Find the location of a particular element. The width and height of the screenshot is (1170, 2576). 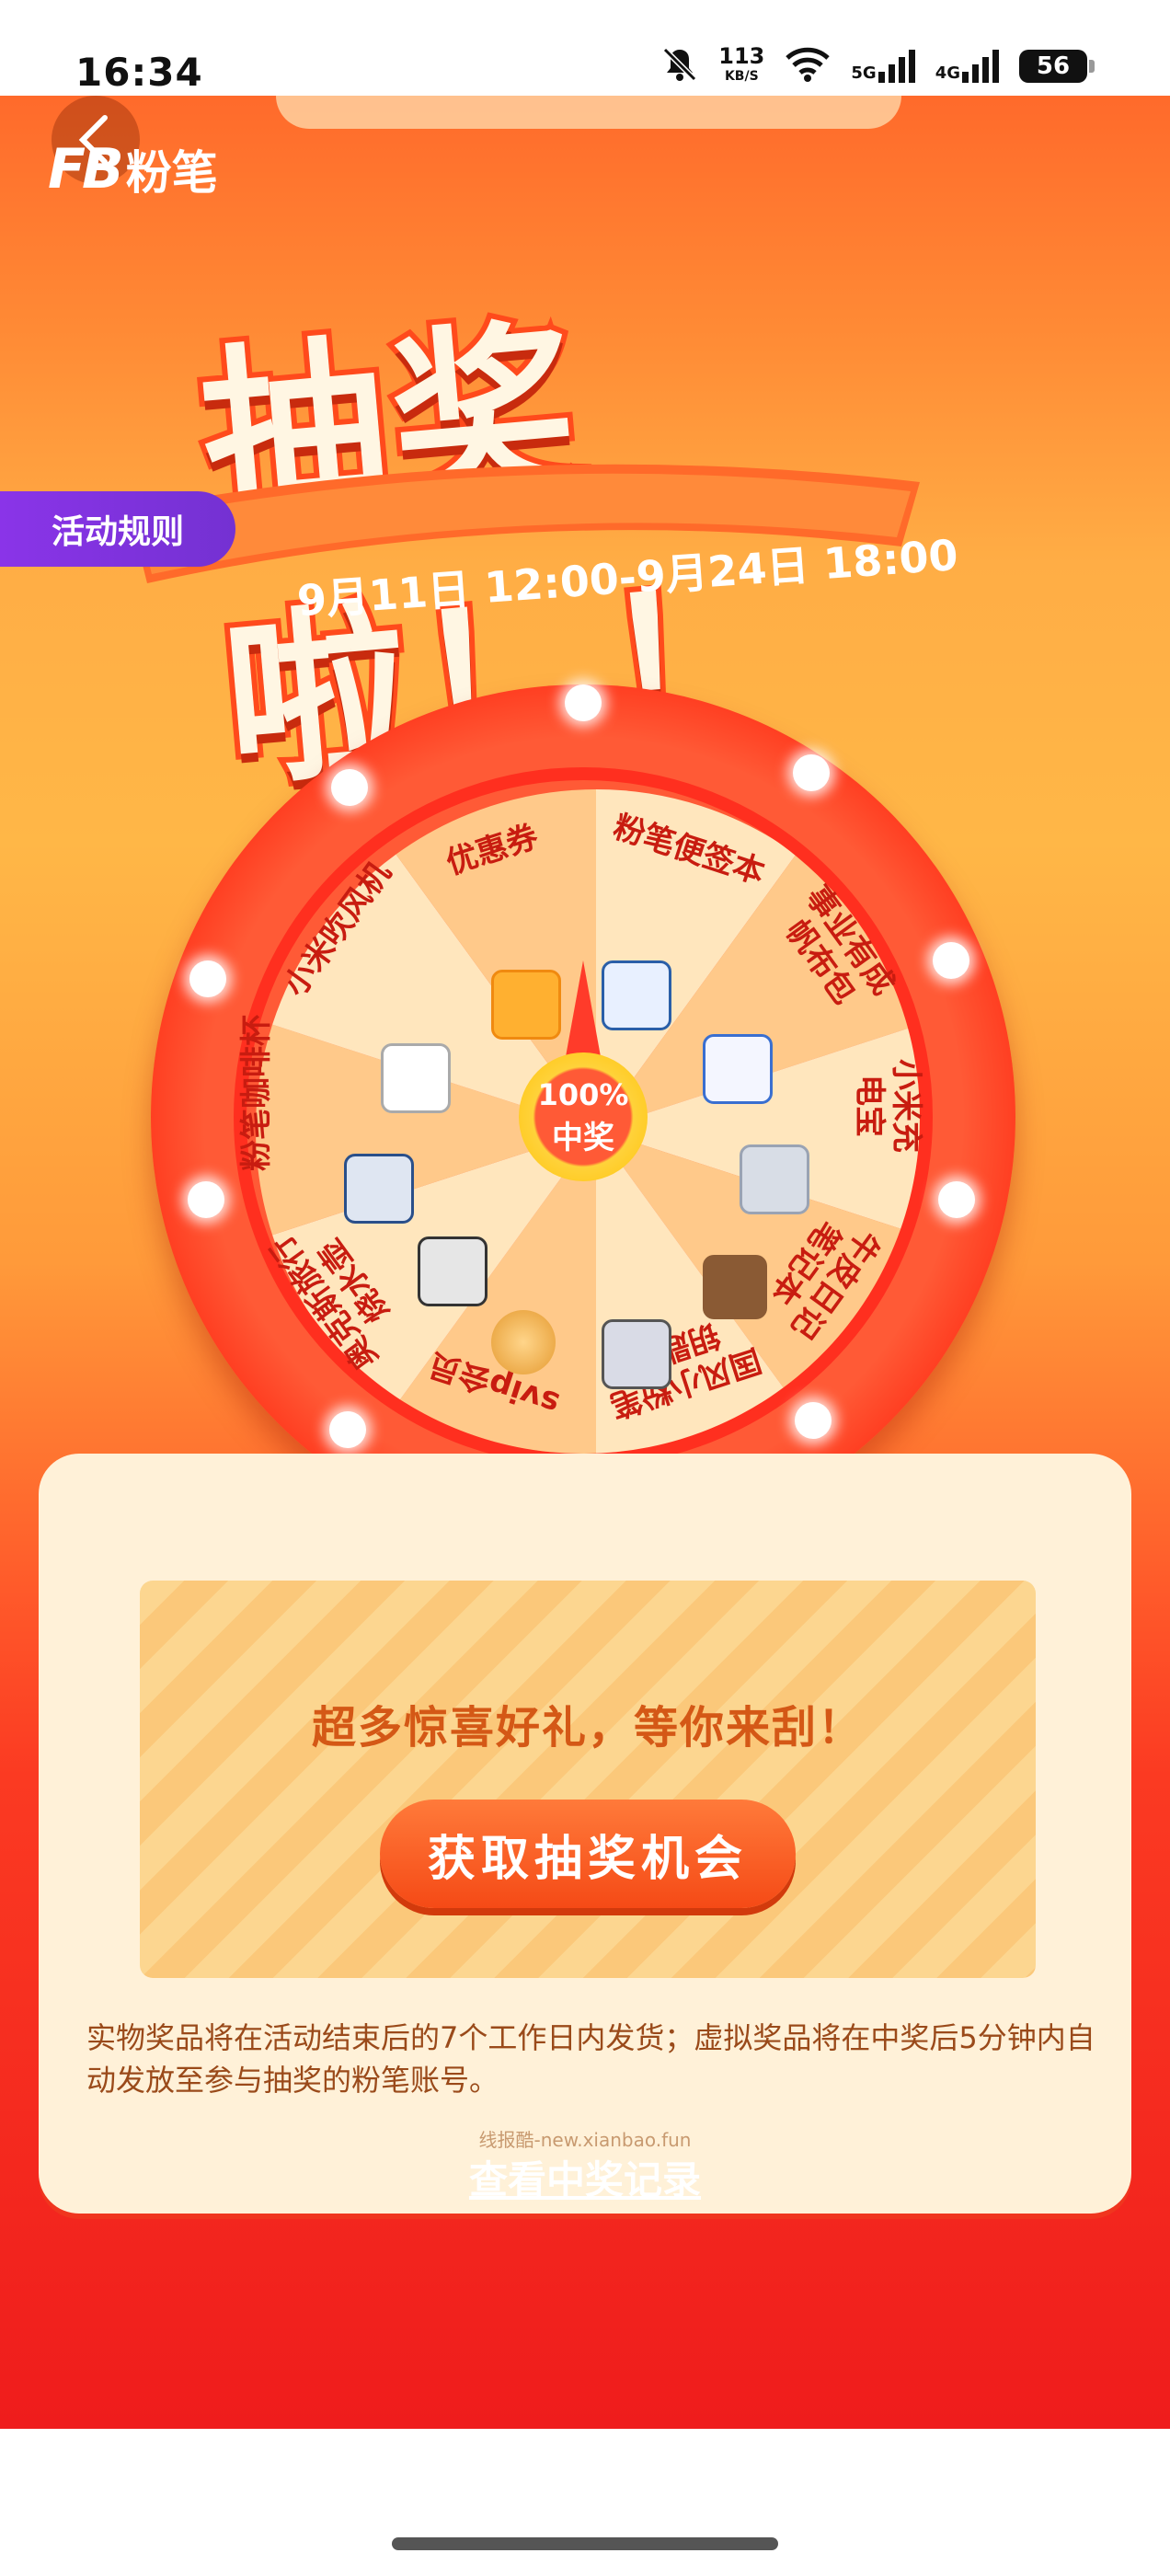

top-decoration is located at coordinates (588, 112).